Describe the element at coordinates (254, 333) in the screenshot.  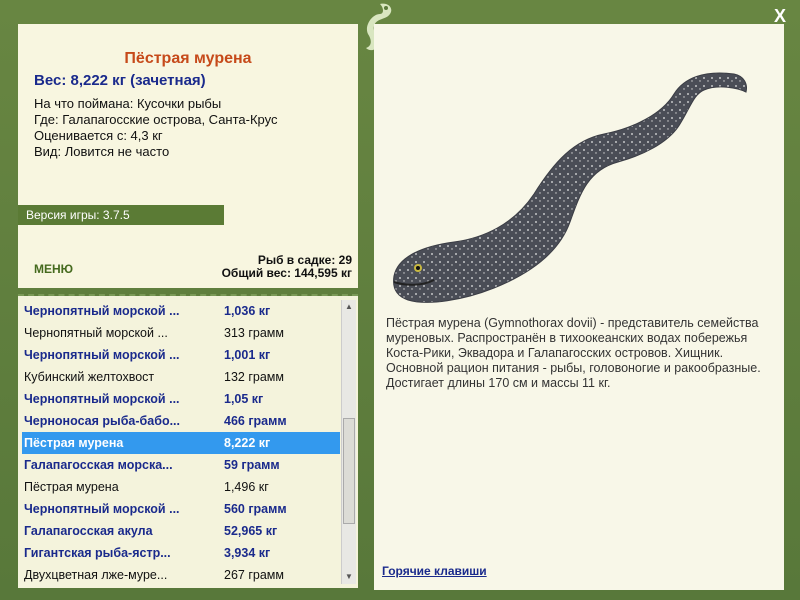
I see `list-item-weight: 313 грамм` at that location.